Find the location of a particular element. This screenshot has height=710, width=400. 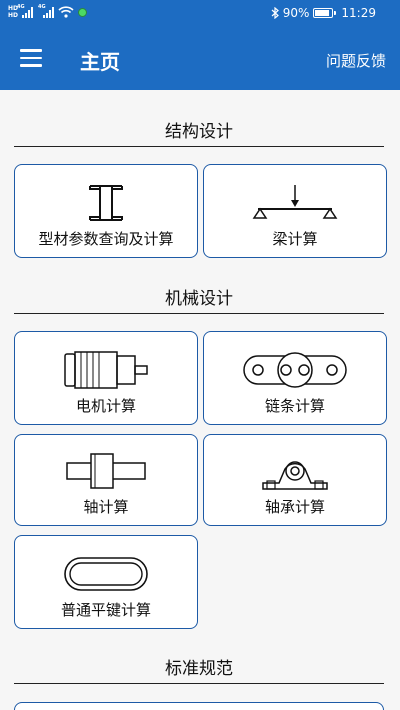

i-beam-icon is located at coordinates (106, 203).